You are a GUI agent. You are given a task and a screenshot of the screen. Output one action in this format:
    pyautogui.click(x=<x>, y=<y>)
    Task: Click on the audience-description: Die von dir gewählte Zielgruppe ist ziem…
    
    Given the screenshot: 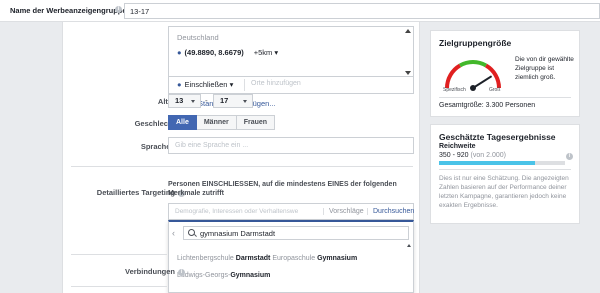 What is the action you would take?
    pyautogui.click(x=544, y=68)
    